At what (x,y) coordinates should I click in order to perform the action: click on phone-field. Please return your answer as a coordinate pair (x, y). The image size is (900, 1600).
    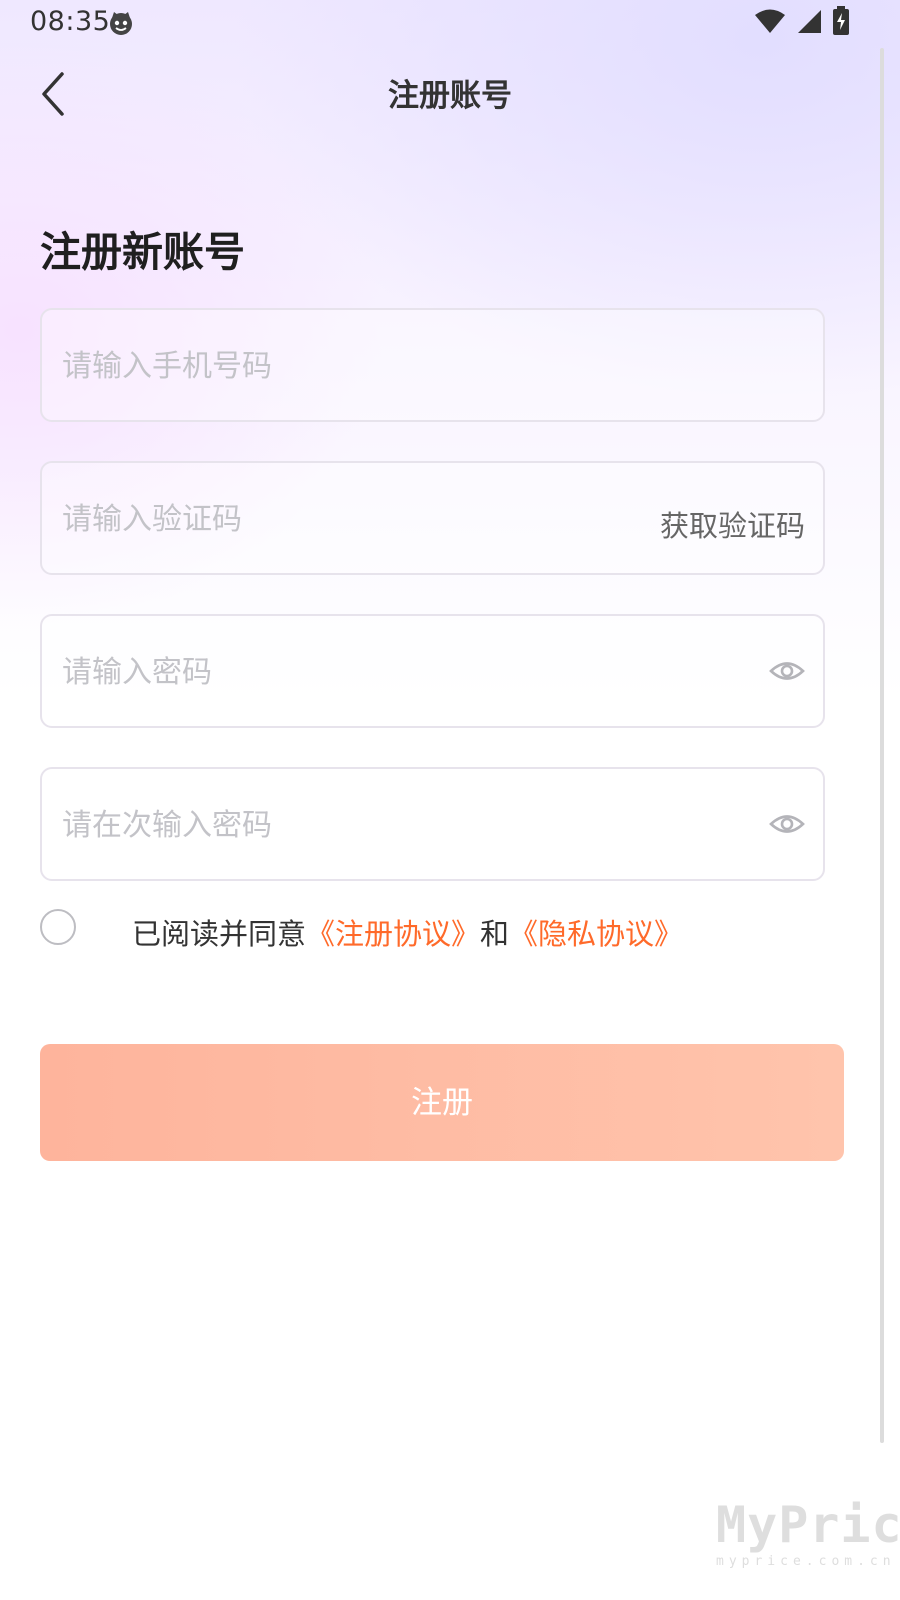
    Looking at the image, I should click on (432, 365).